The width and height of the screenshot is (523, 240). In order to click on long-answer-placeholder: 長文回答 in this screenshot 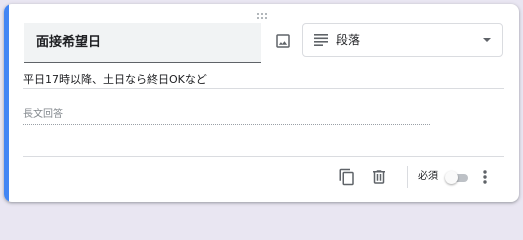, I will do `click(226, 116)`.